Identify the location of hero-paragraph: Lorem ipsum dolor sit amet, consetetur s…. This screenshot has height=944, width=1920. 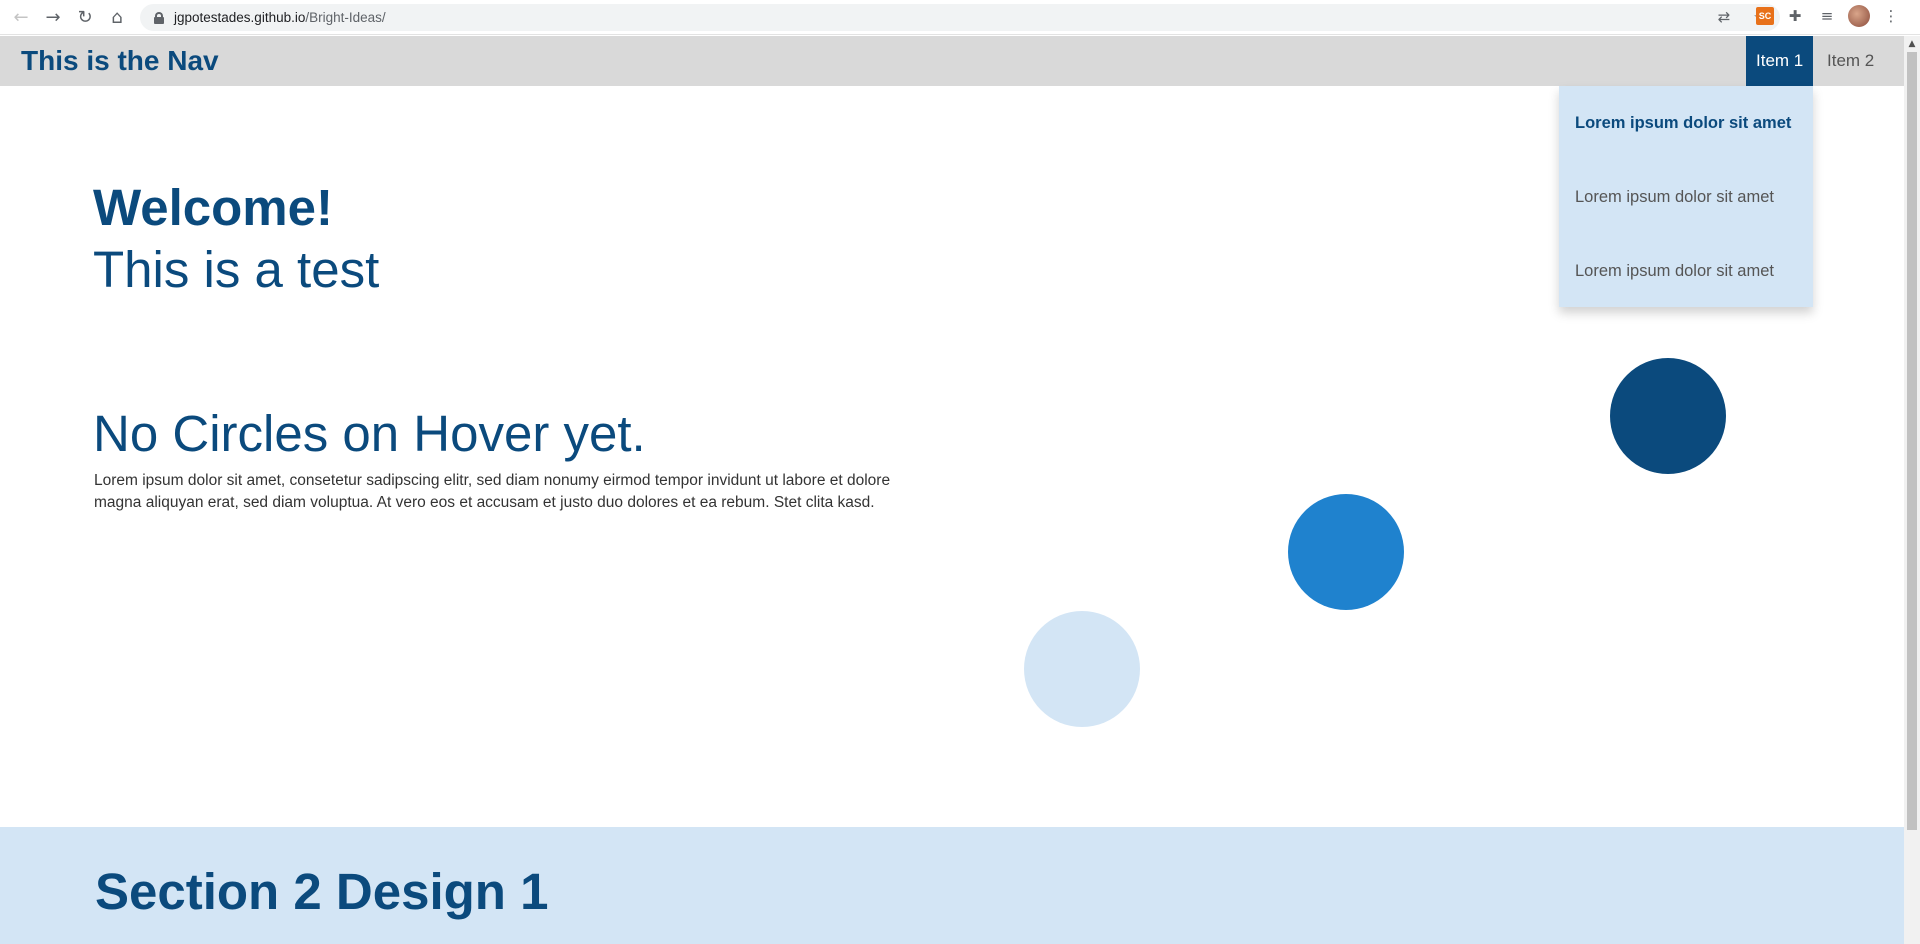
(492, 491).